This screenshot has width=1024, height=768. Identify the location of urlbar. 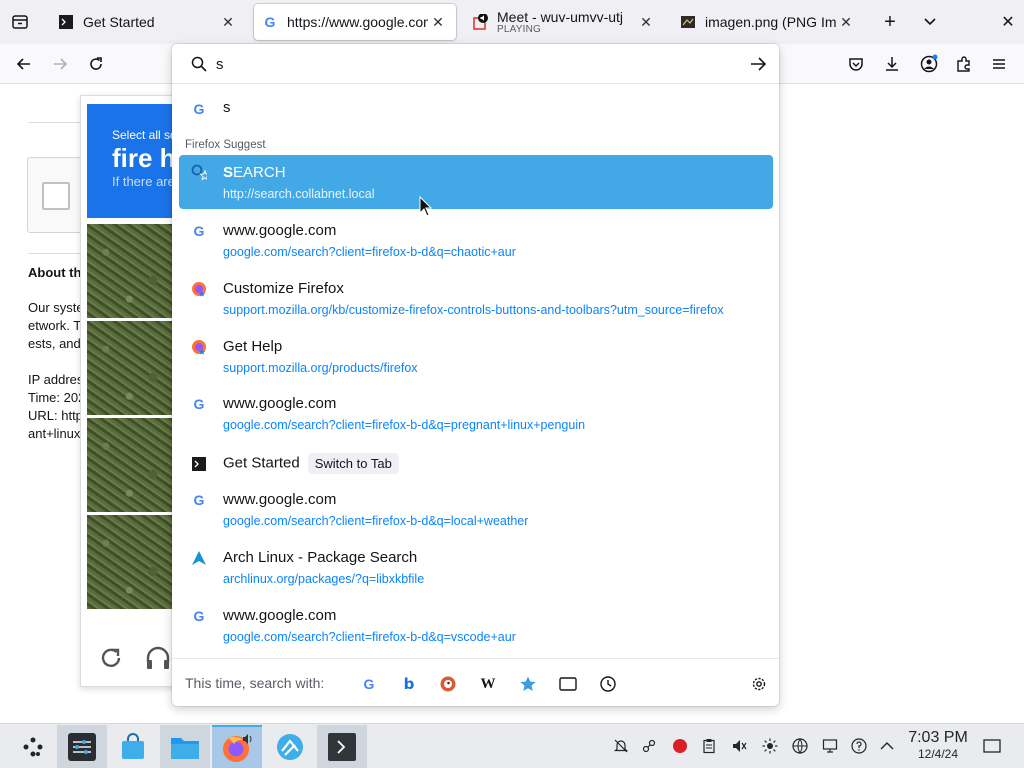
(475, 64).